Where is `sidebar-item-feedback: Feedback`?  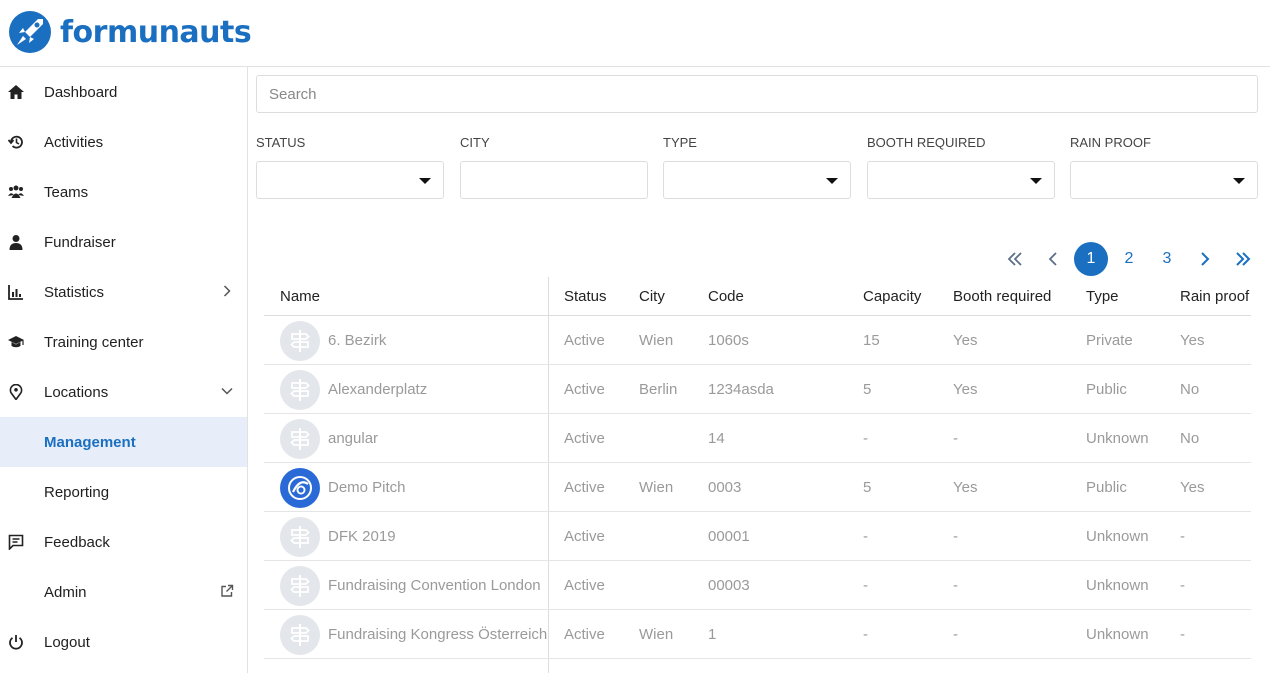 sidebar-item-feedback: Feedback is located at coordinates (123, 542).